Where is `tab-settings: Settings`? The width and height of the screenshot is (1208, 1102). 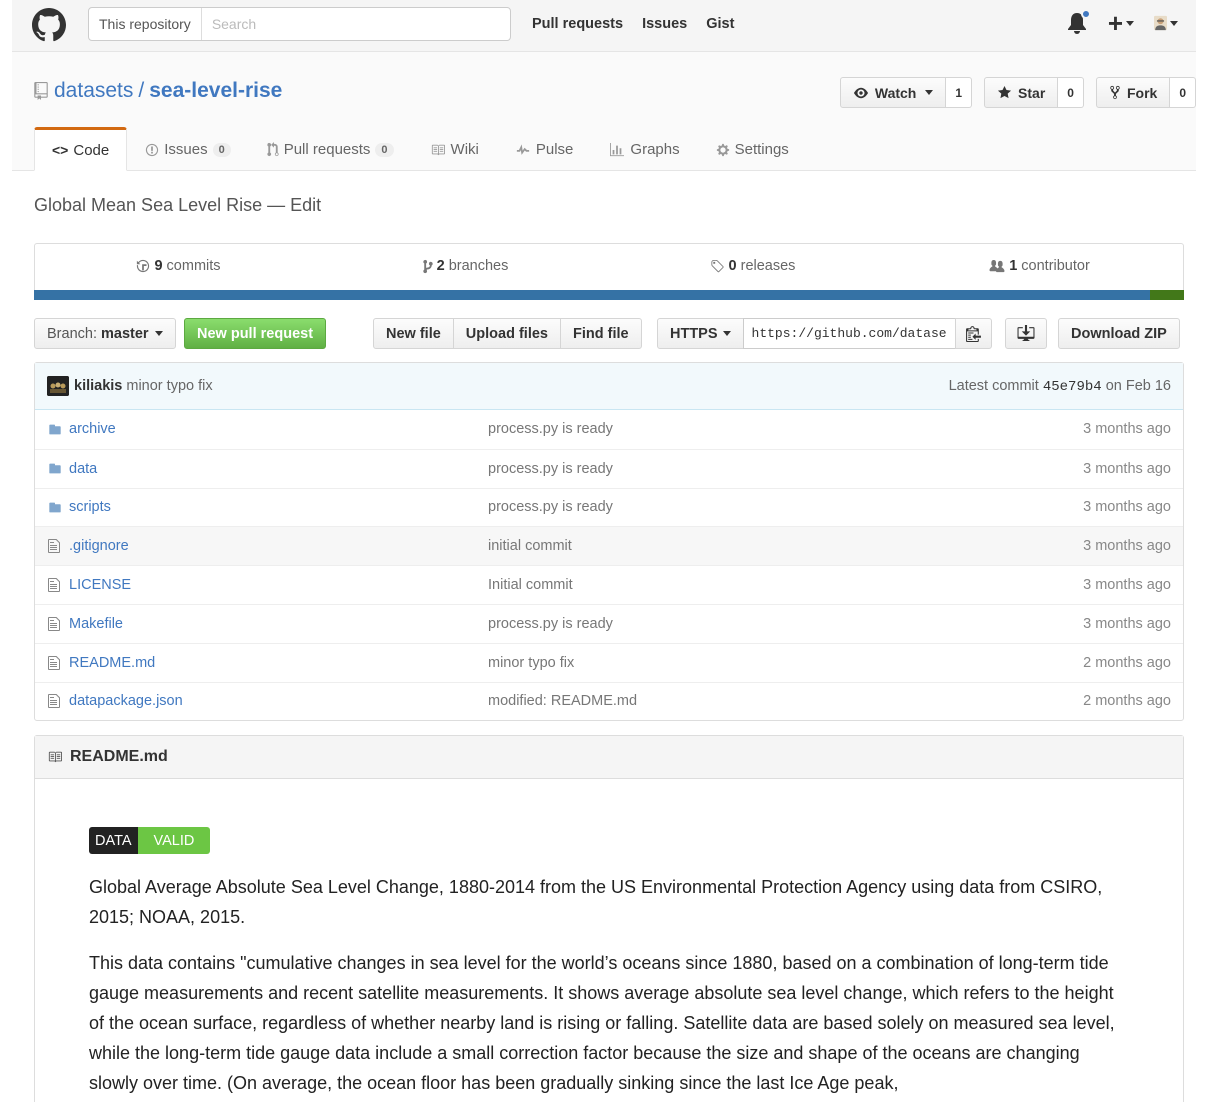 tab-settings: Settings is located at coordinates (752, 149).